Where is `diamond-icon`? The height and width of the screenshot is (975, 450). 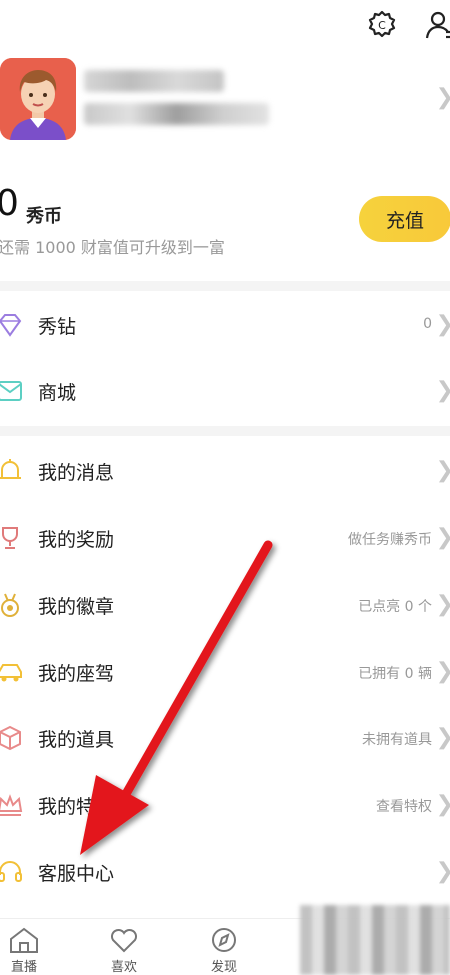 diamond-icon is located at coordinates (11, 325).